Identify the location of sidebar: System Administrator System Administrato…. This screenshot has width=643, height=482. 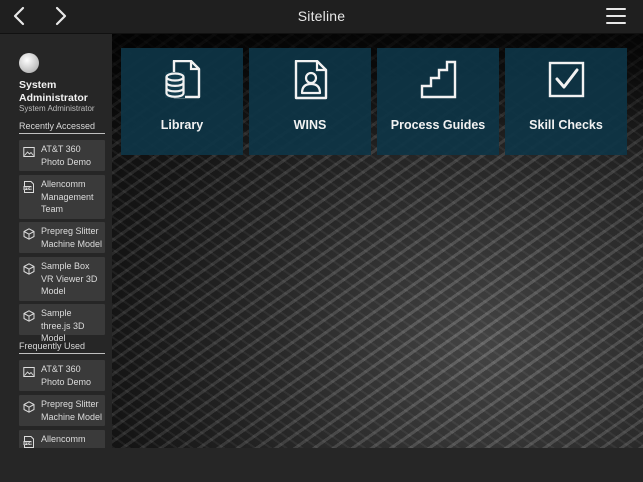
(56, 241).